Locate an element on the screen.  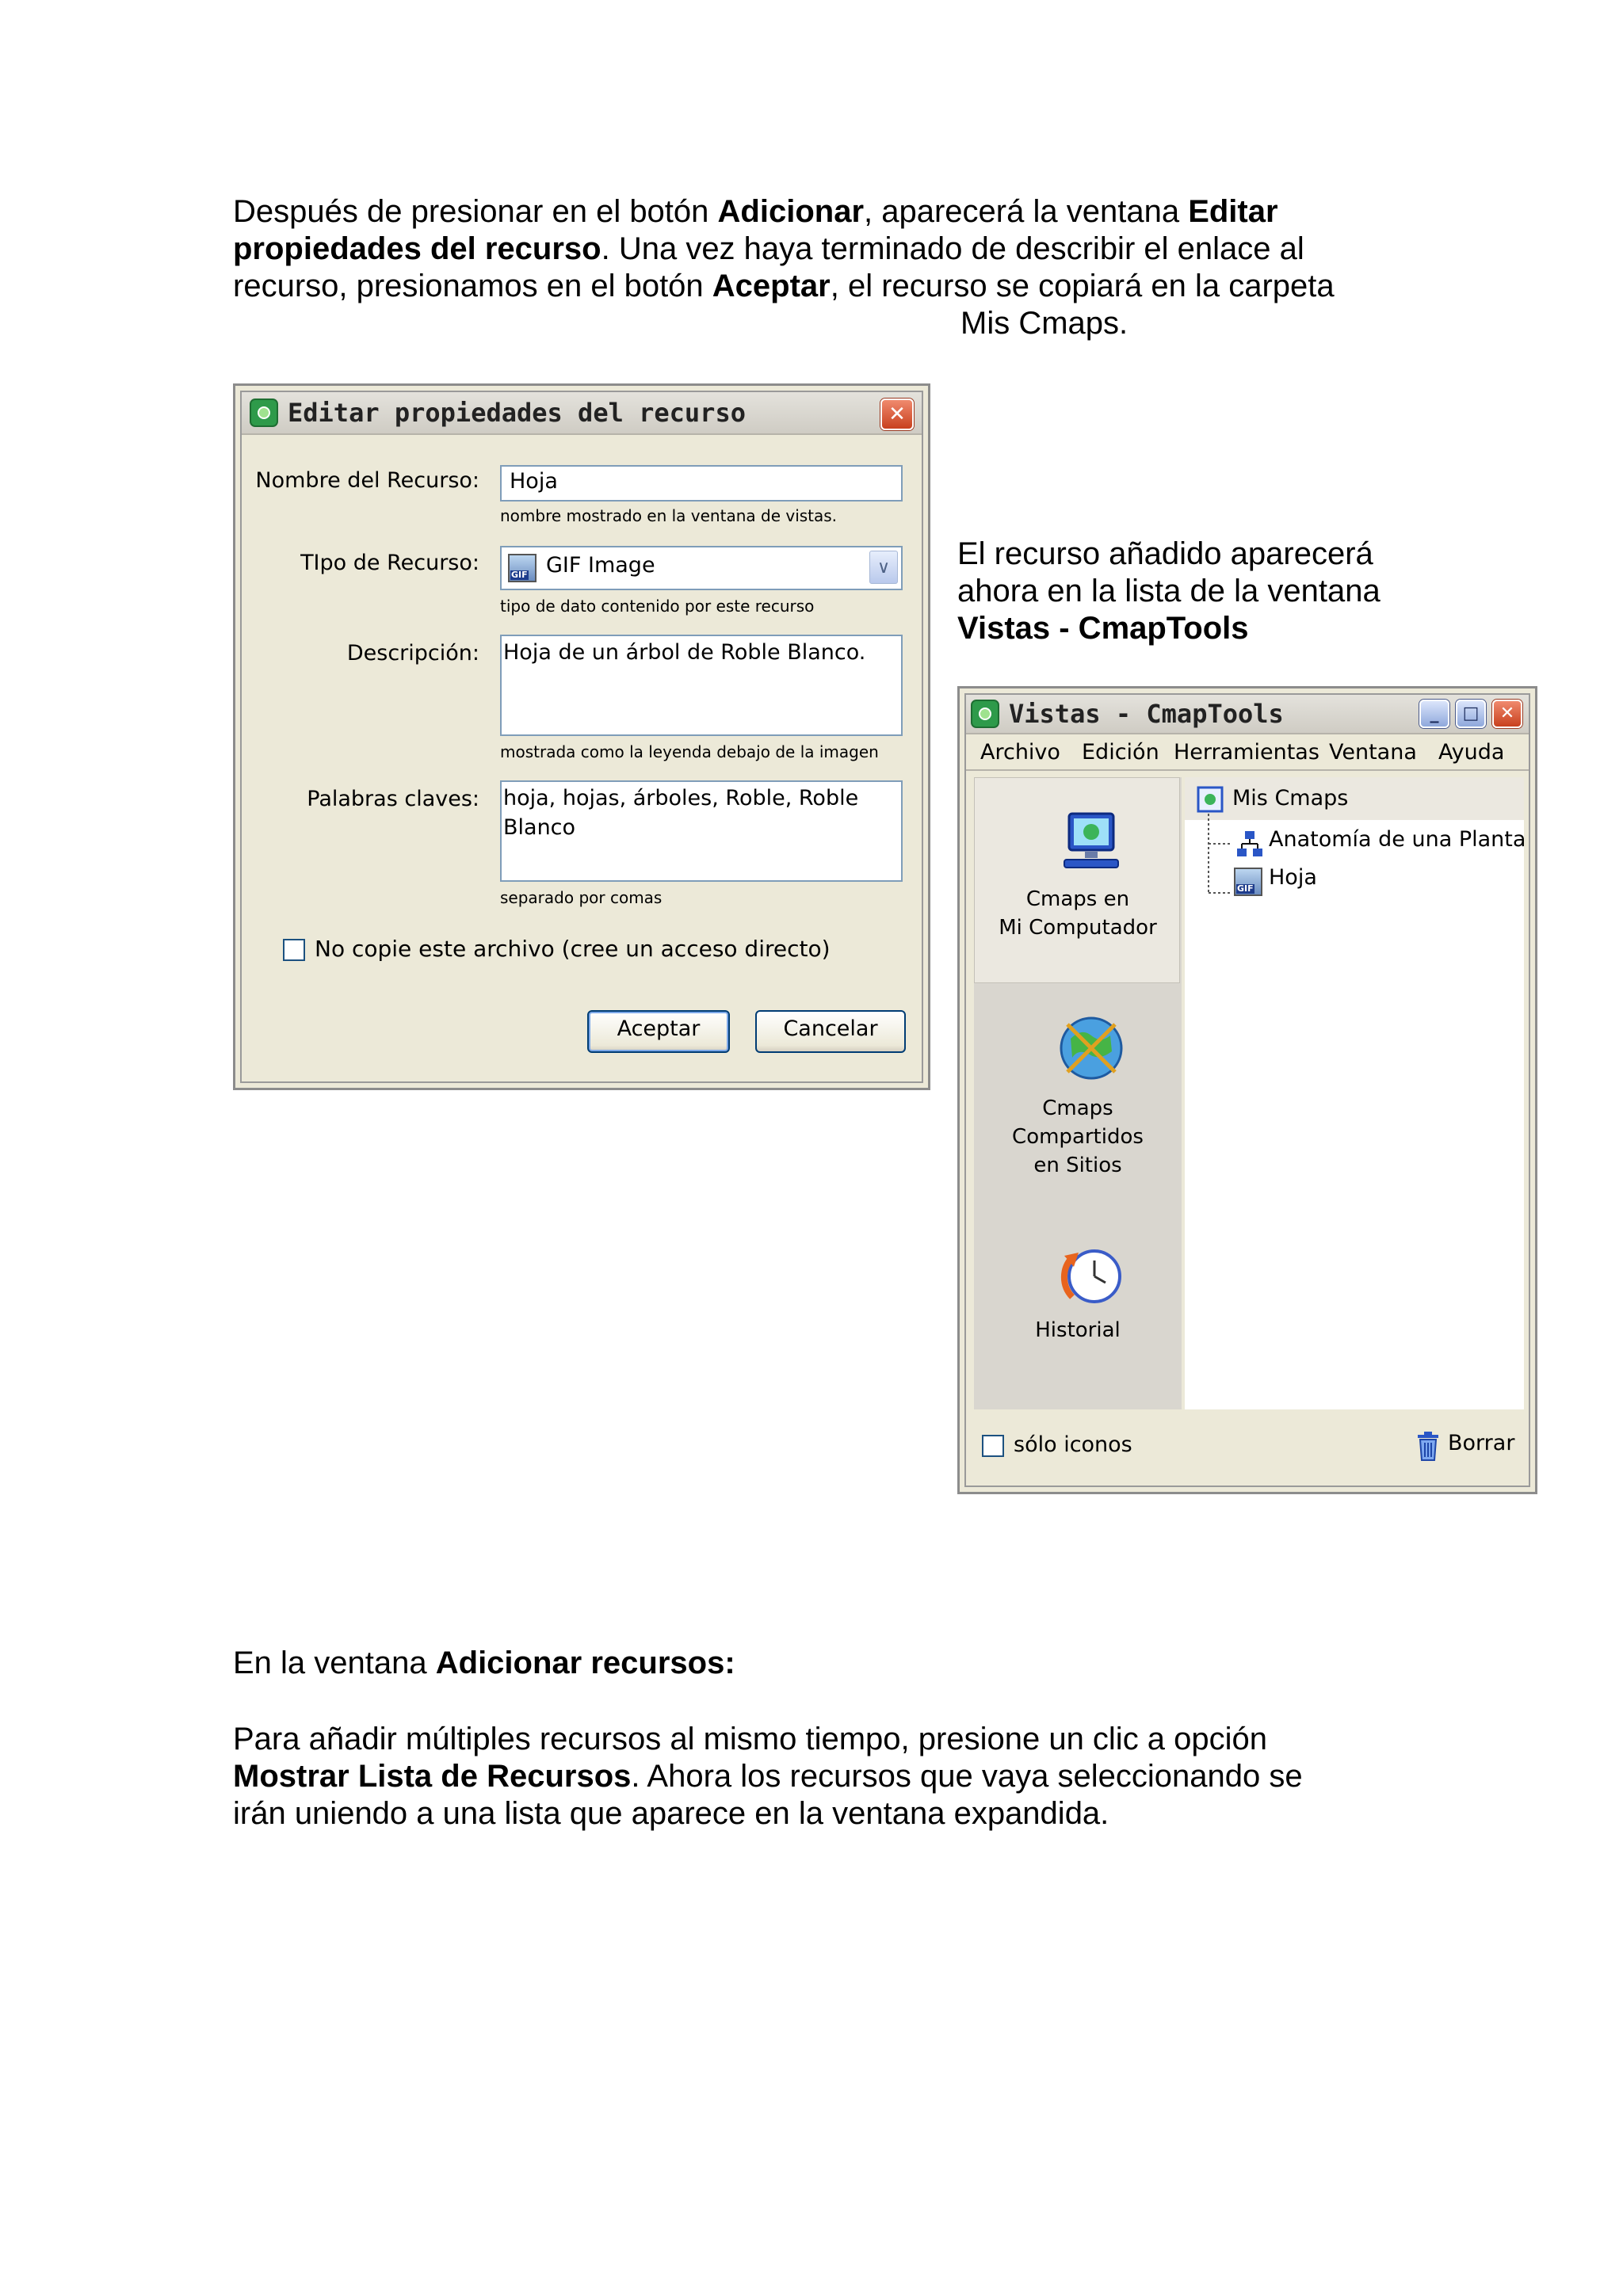
resource-type-value: GIF Image is located at coordinates (601, 565).